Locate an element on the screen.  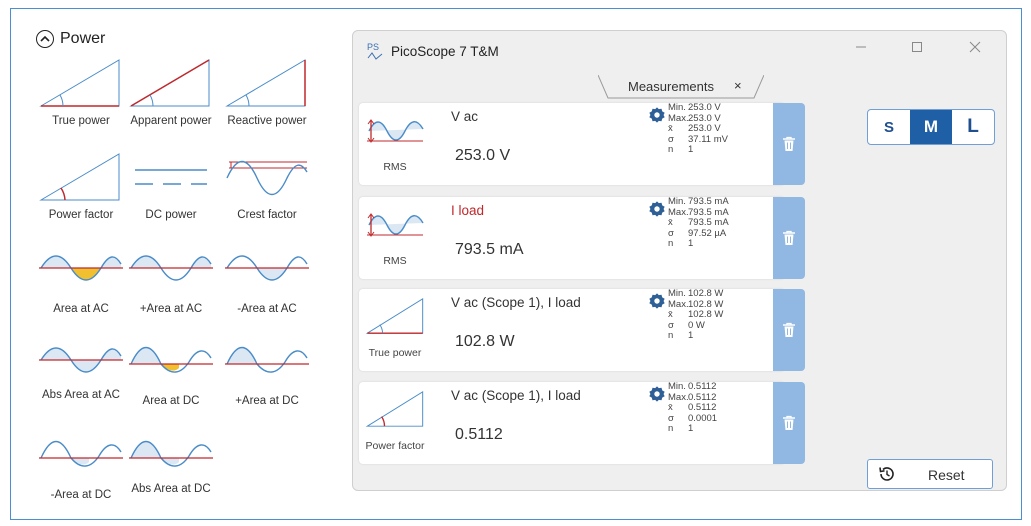
measurement-source: V ac is located at coordinates (465, 116).